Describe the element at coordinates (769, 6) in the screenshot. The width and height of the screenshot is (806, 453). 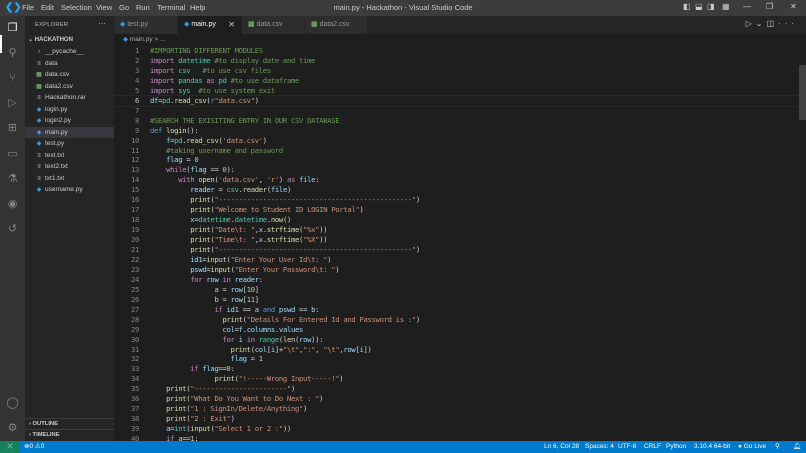
I see `restore-button: ❐` at that location.